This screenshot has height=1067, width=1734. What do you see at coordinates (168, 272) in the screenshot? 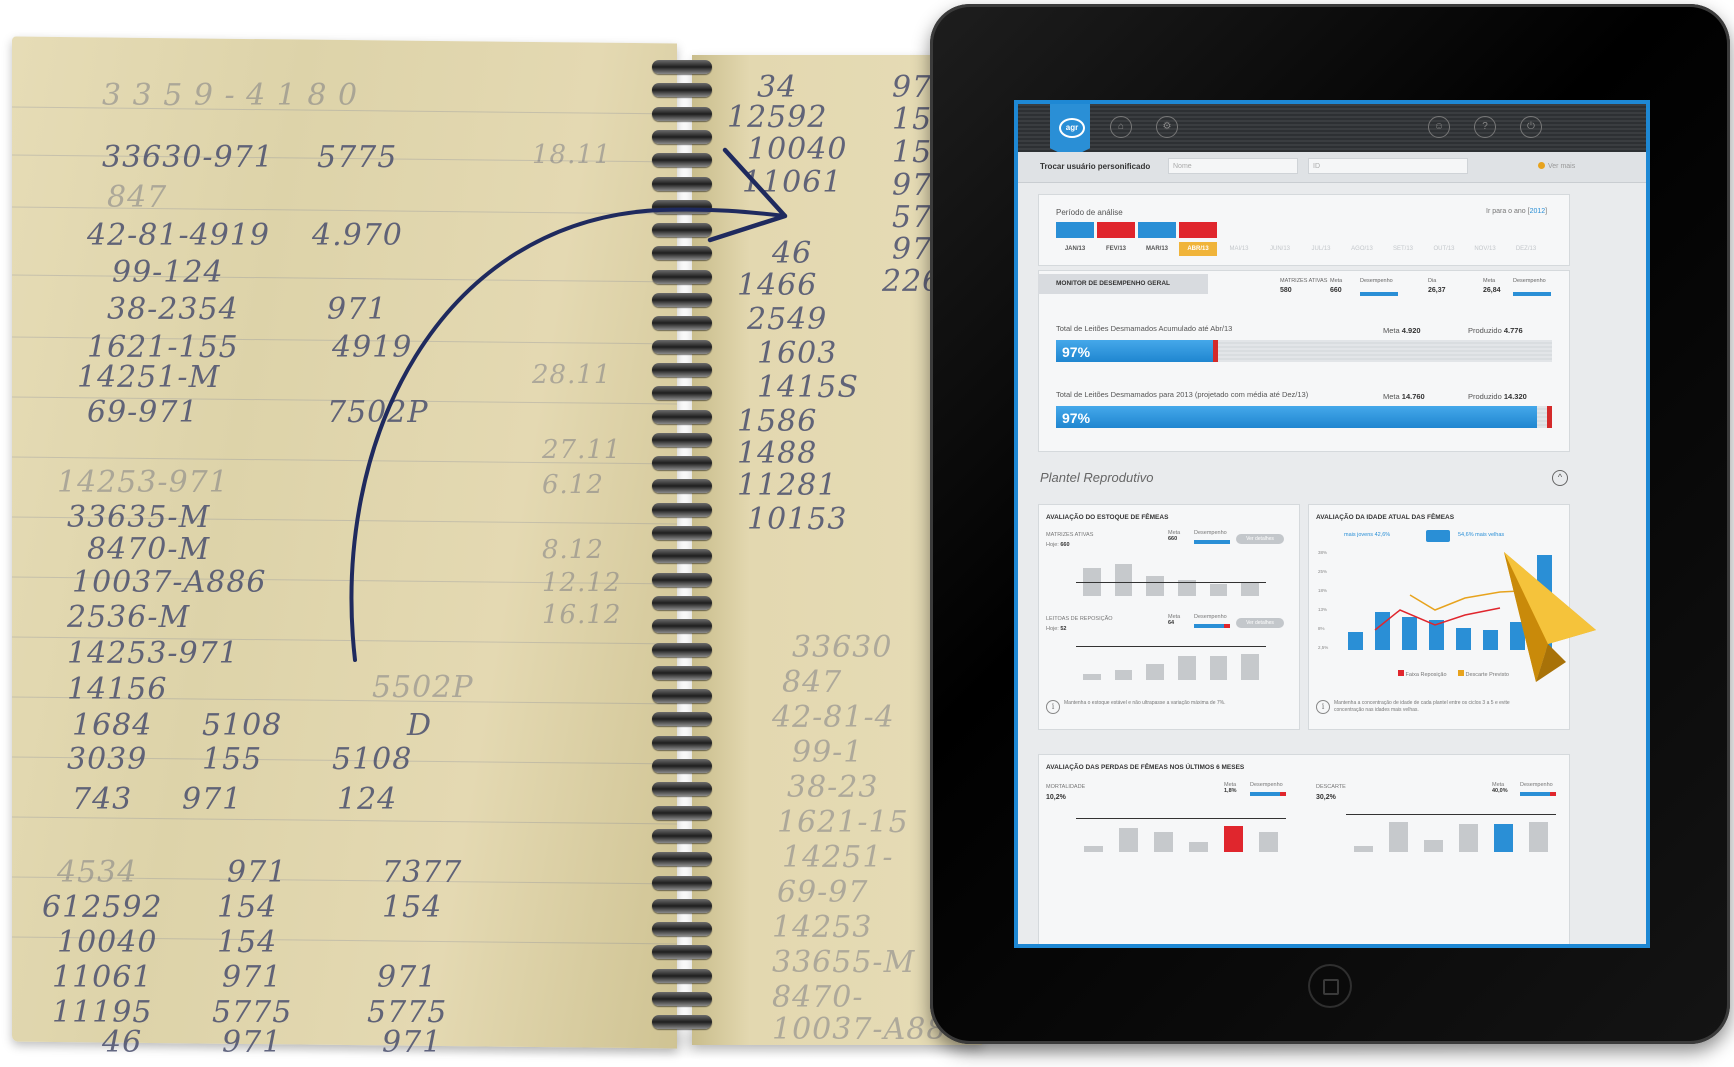
I see `handwritten-entry: 99-124` at bounding box center [168, 272].